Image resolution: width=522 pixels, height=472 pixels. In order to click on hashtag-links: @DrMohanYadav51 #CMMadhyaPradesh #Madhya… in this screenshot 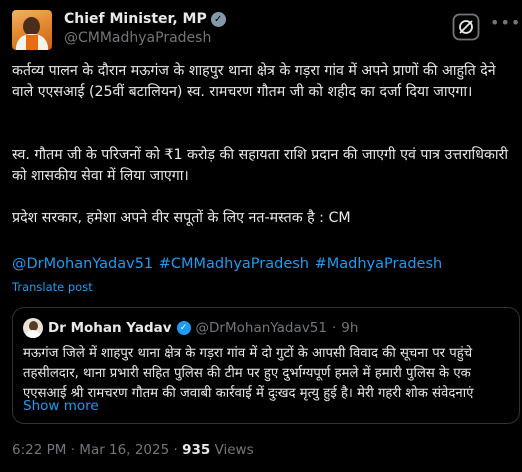, I will do `click(227, 264)`.